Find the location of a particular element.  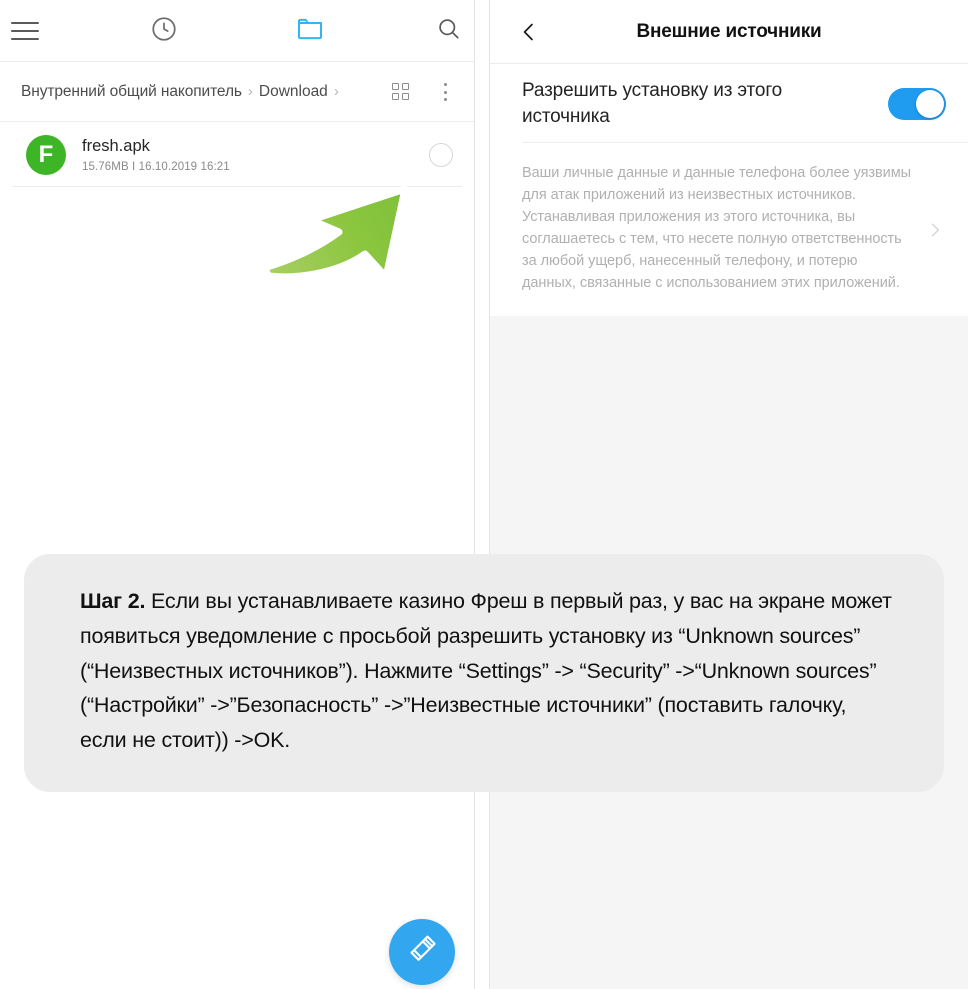

breadcrumb: Внутренний общий накопитель › Download › is located at coordinates (237, 92).